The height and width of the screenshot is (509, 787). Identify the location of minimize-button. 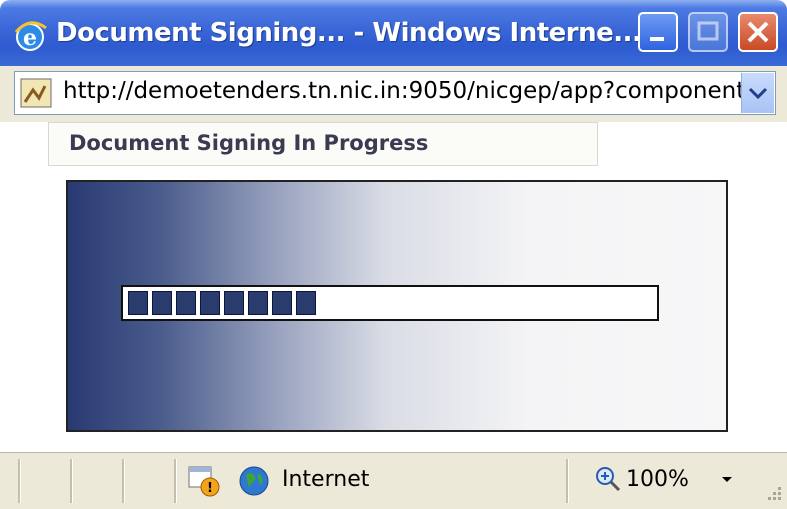
(658, 32).